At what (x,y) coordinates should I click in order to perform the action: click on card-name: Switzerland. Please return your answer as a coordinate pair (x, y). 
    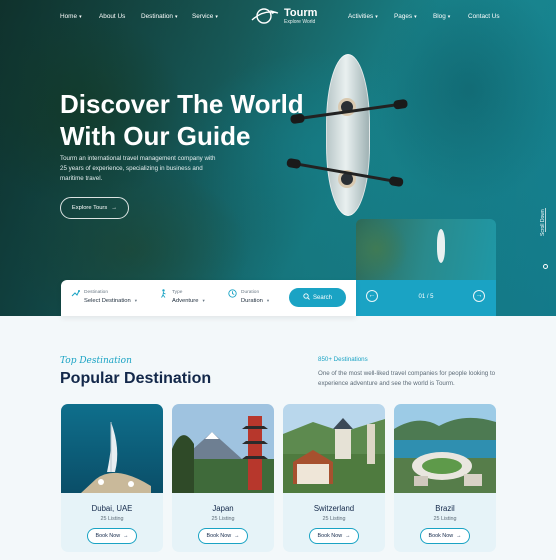
    Looking at the image, I should click on (334, 508).